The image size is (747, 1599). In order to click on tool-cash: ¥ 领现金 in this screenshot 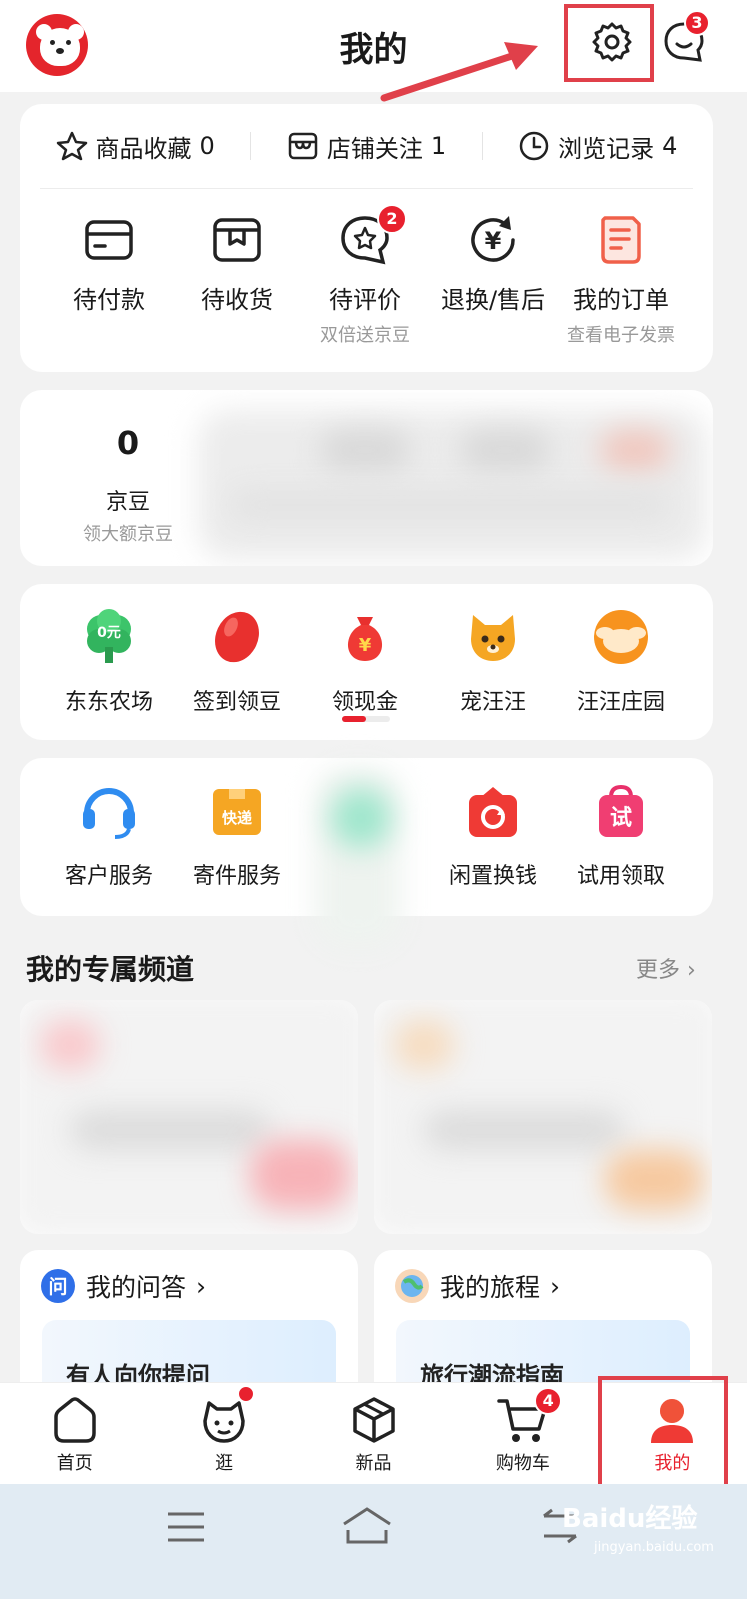, I will do `click(365, 660)`.